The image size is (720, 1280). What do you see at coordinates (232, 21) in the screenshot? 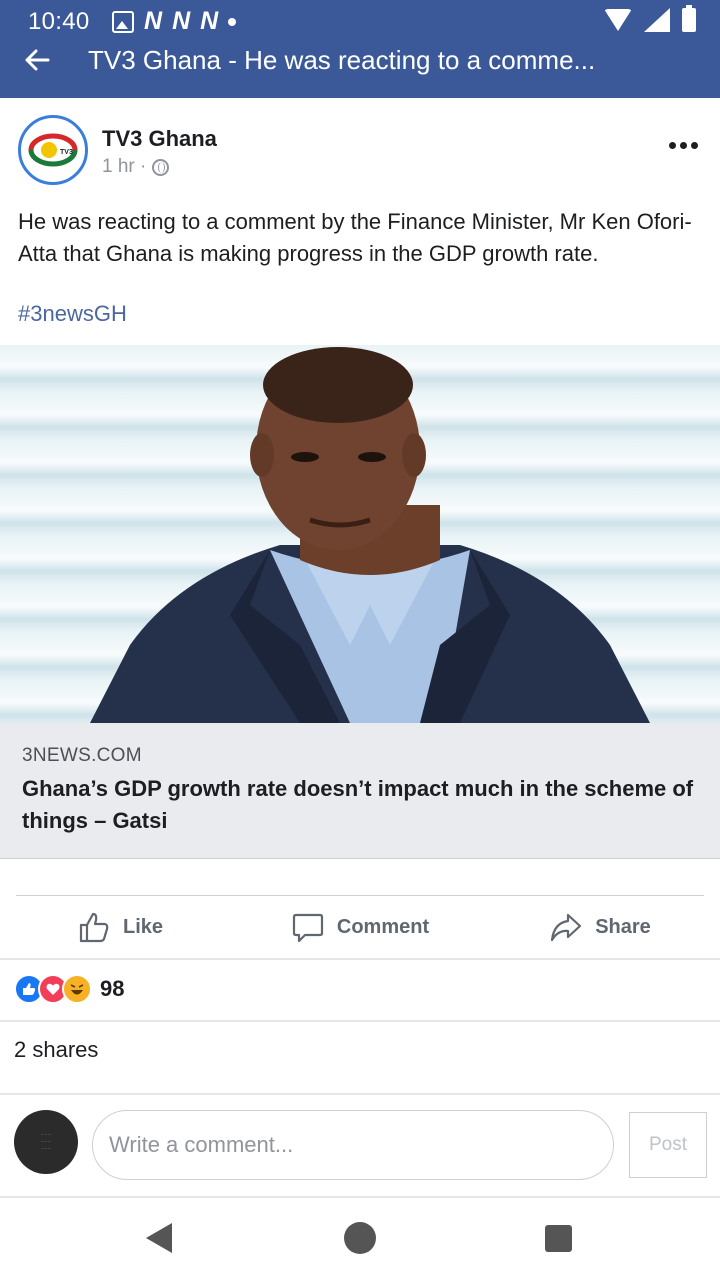
I see `more-notifications-dot-icon` at bounding box center [232, 21].